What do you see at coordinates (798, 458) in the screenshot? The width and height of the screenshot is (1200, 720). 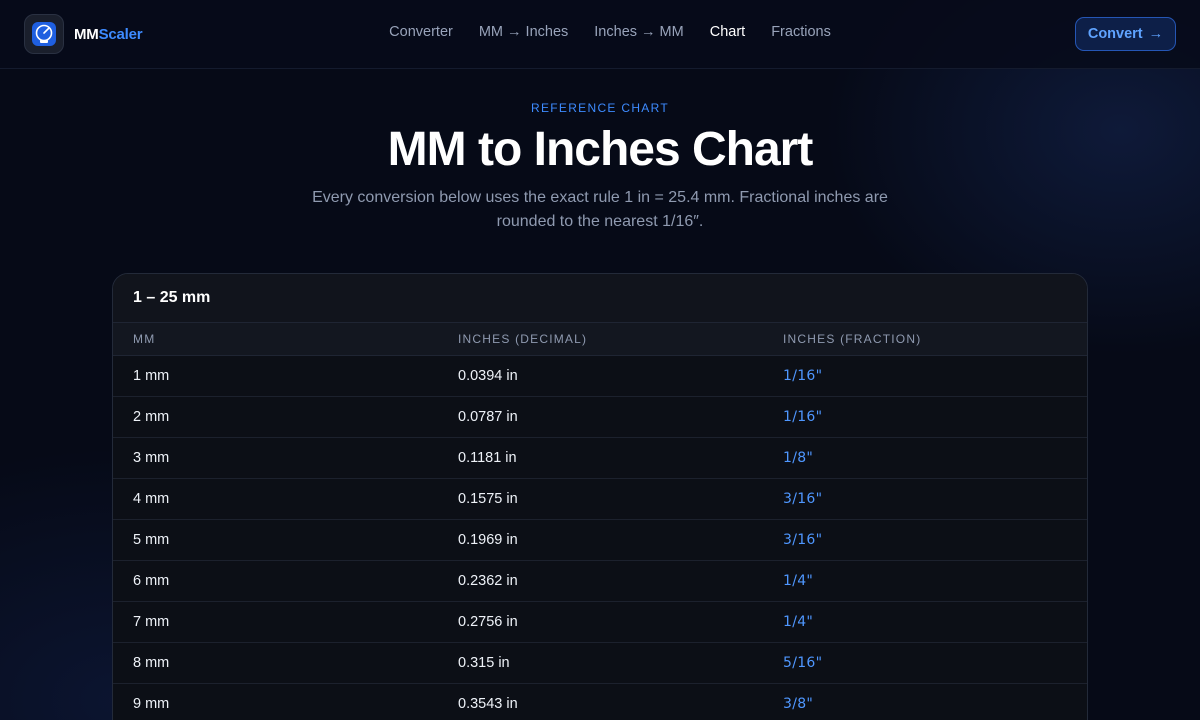 I see `cell-fraction: 1/8"` at bounding box center [798, 458].